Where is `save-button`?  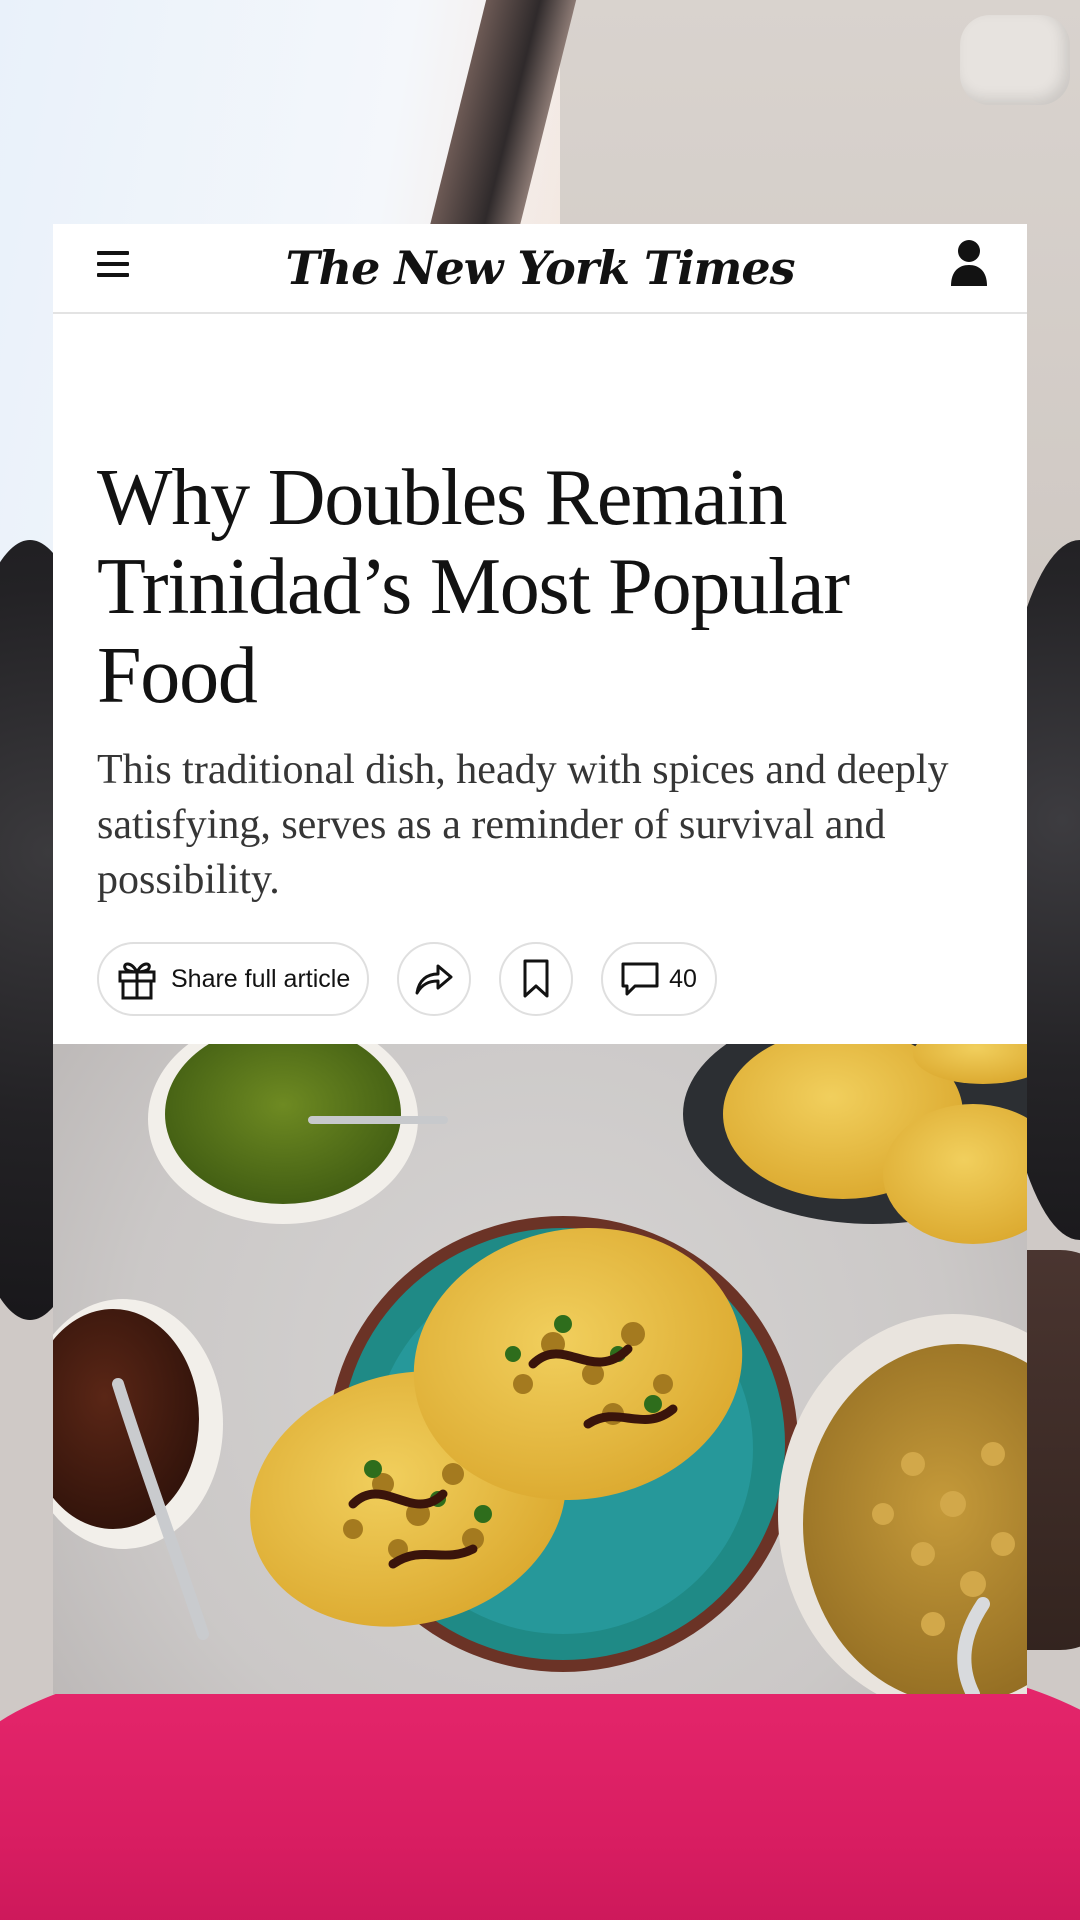
save-button is located at coordinates (536, 979).